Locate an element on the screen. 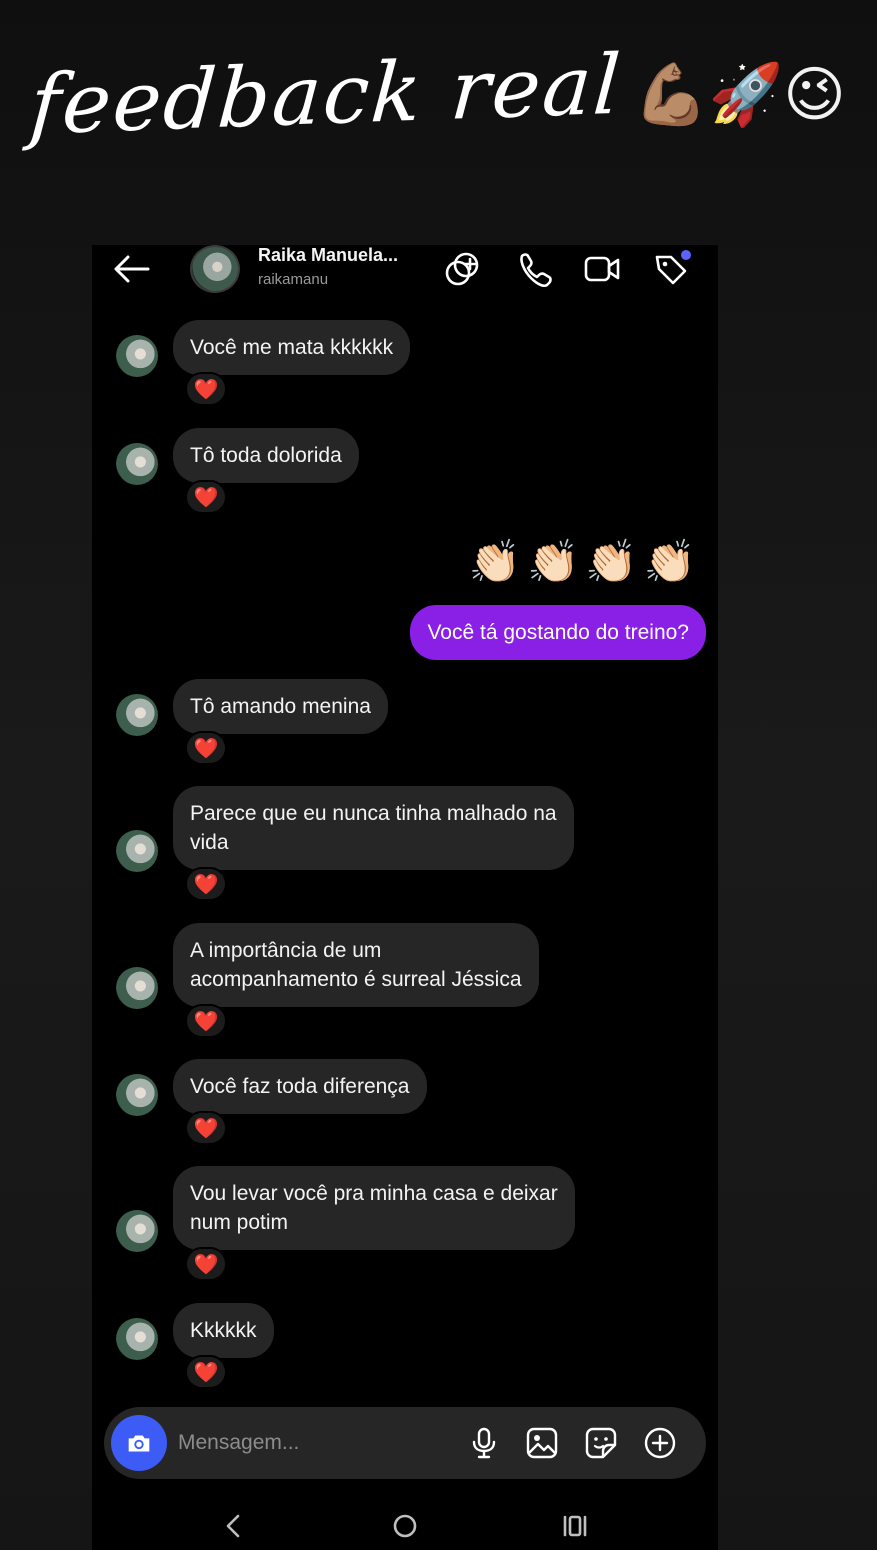 The height and width of the screenshot is (1550, 877). nav-back-icon is located at coordinates (234, 1526).